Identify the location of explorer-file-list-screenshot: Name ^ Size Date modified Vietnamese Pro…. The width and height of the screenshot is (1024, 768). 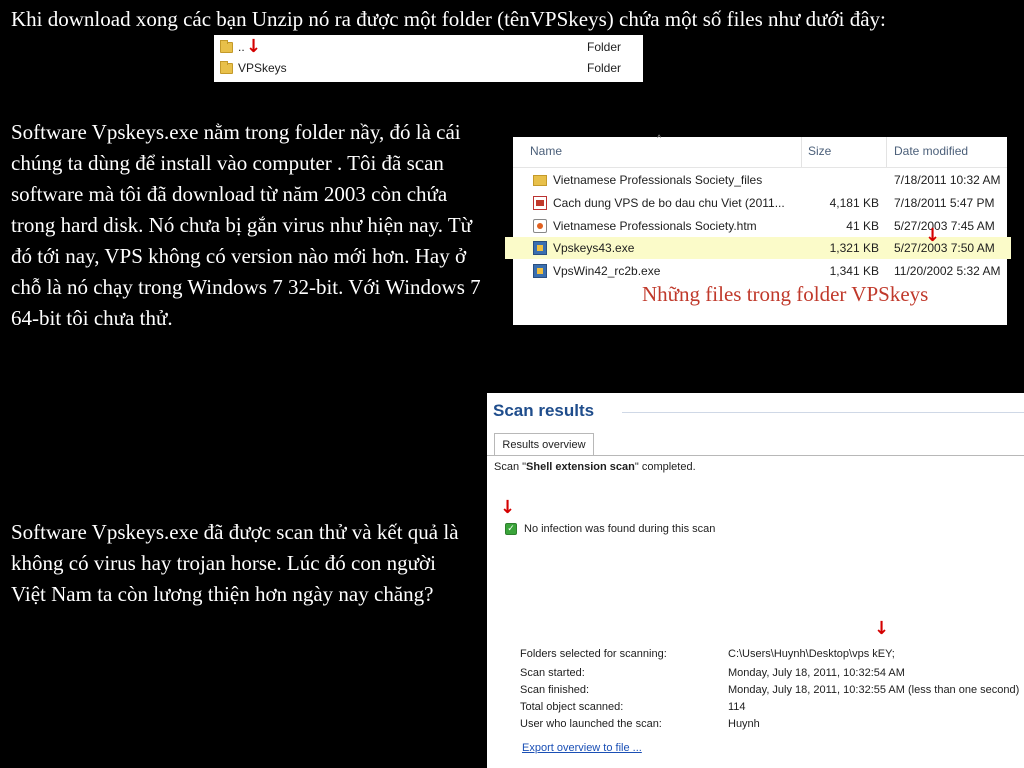
(758, 229).